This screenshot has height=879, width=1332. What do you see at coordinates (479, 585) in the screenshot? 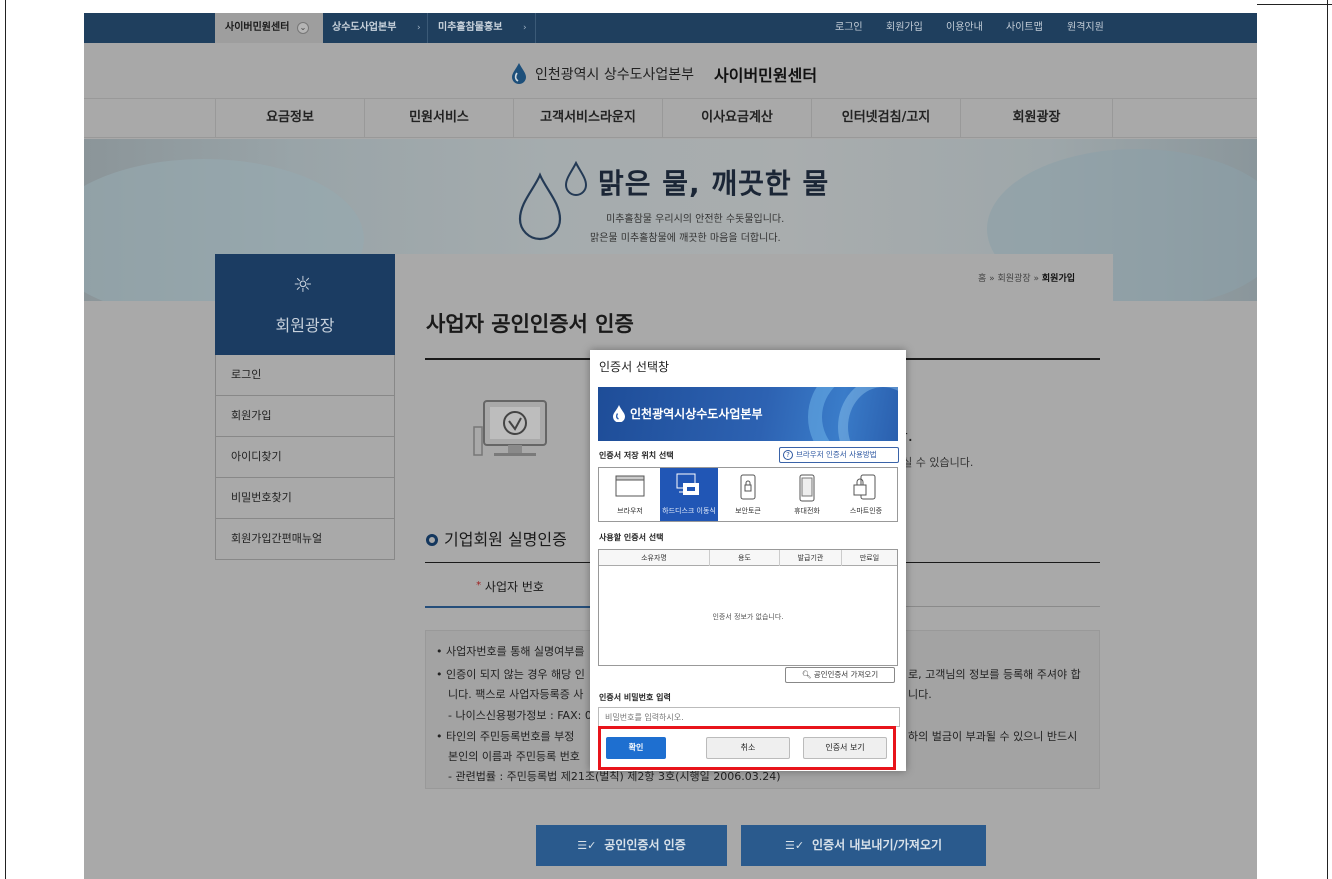
I see `required-mark: *` at bounding box center [479, 585].